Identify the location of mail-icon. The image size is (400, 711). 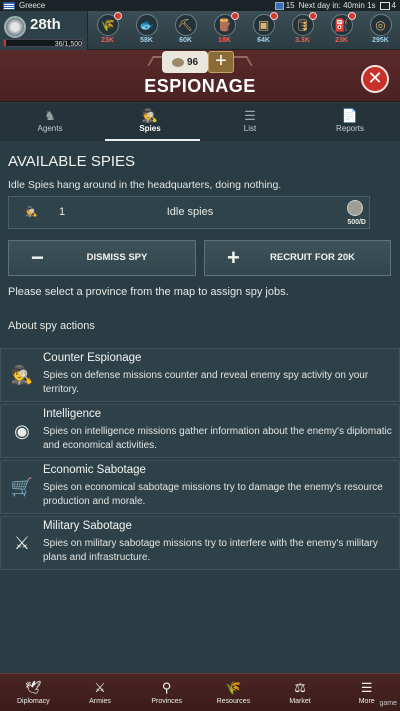
(384, 5).